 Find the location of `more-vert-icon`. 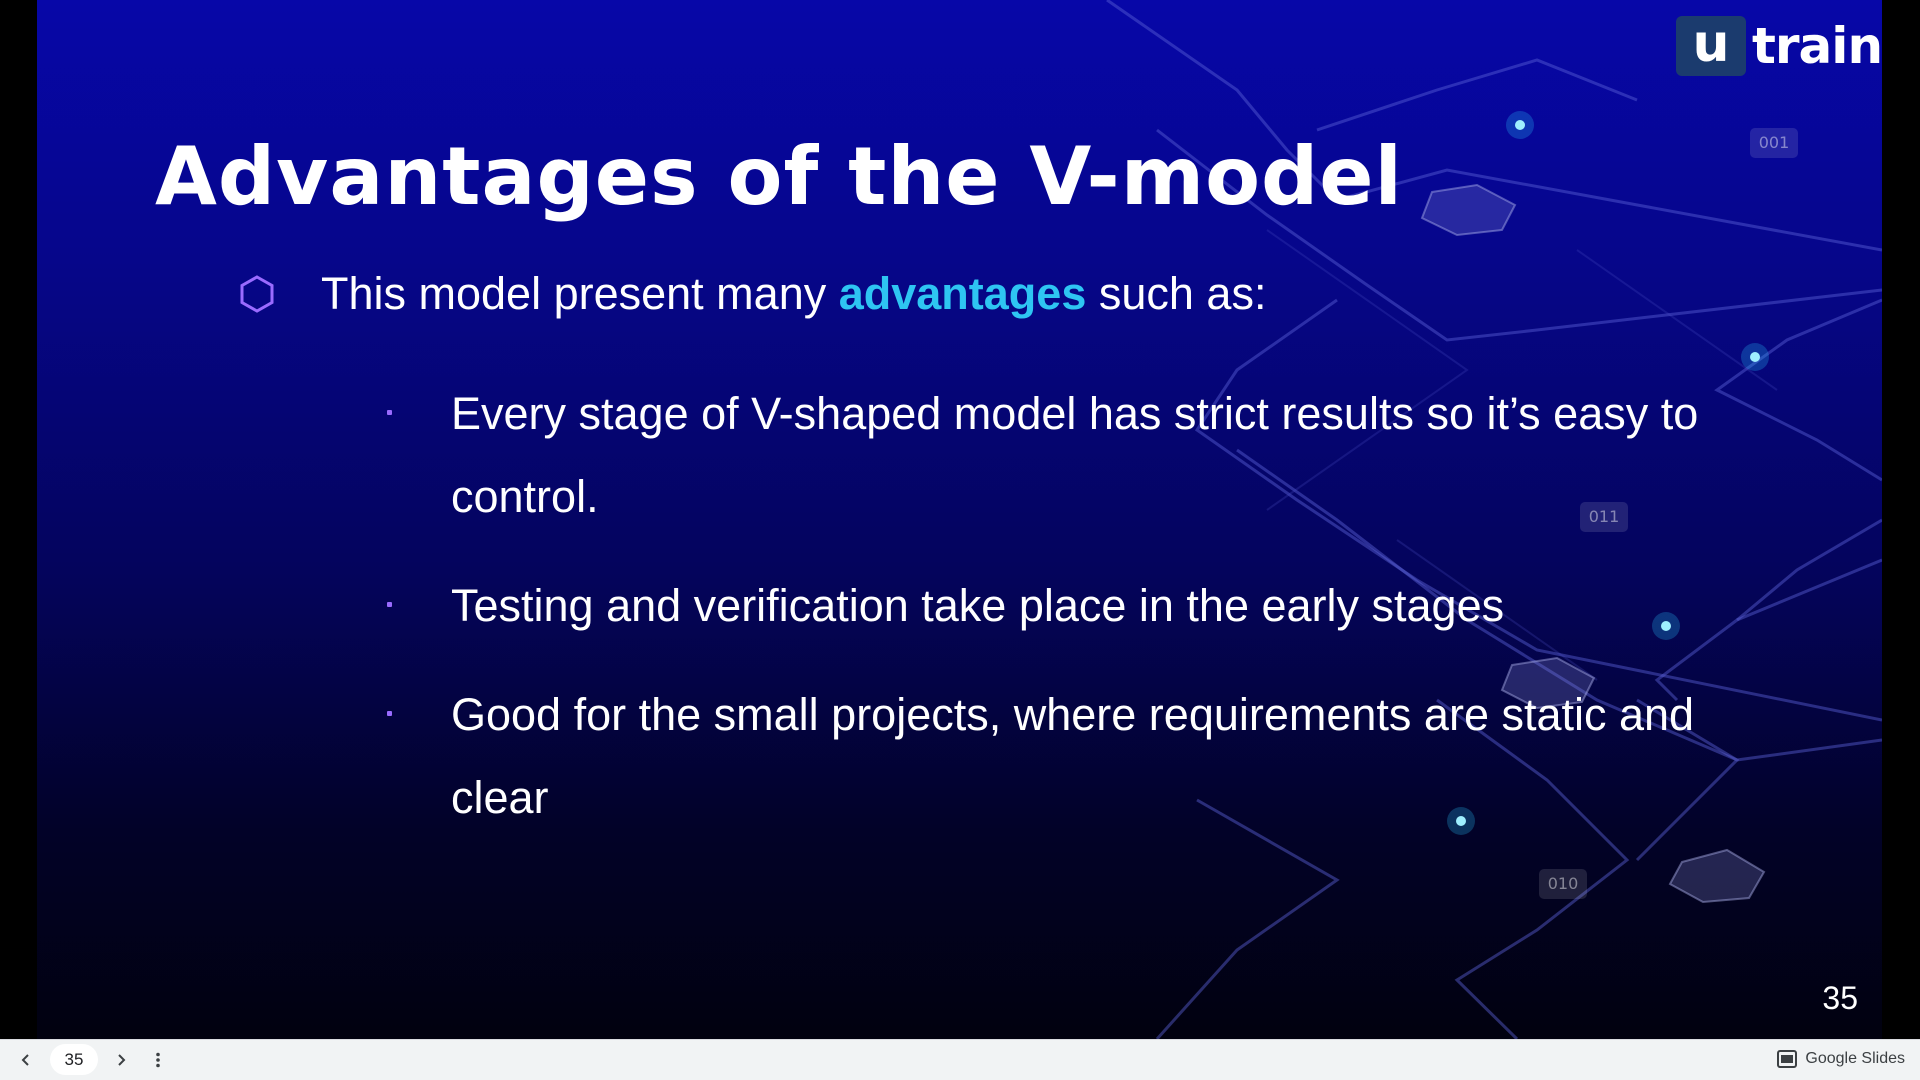

more-vert-icon is located at coordinates (158, 1060).